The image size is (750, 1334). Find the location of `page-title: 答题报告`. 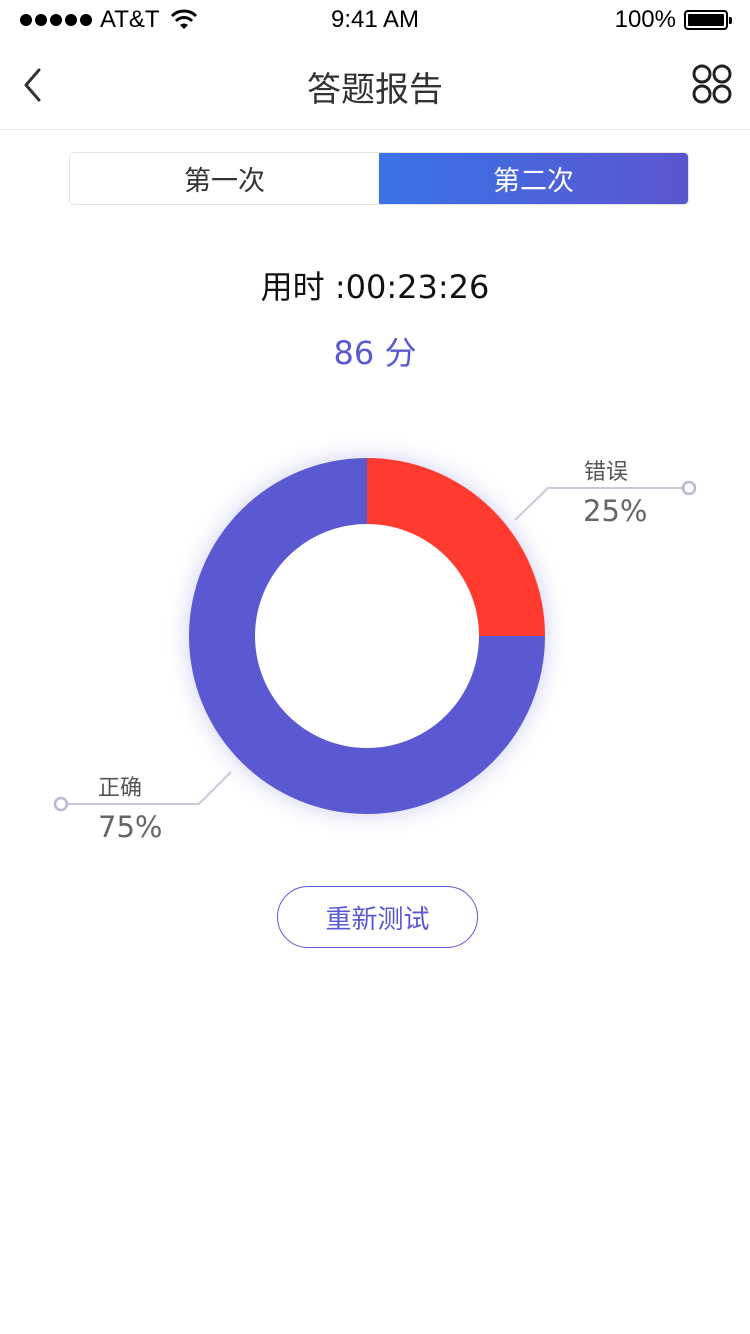

page-title: 答题报告 is located at coordinates (375, 90).